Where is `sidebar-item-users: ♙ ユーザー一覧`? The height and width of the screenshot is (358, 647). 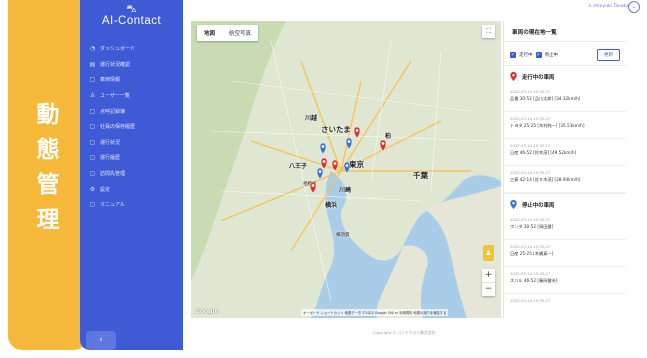 sidebar-item-users: ♙ ユーザー一覧 is located at coordinates (131, 96).